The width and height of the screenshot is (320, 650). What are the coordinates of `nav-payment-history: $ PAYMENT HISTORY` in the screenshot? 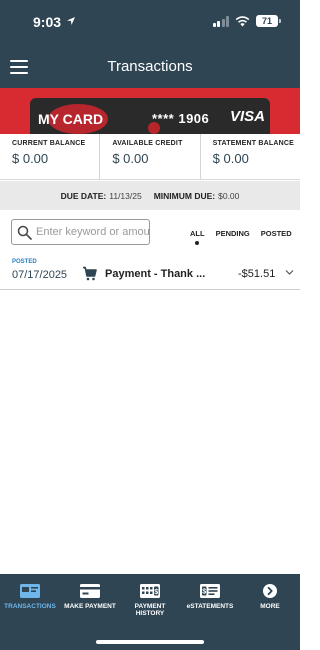 It's located at (150, 612).